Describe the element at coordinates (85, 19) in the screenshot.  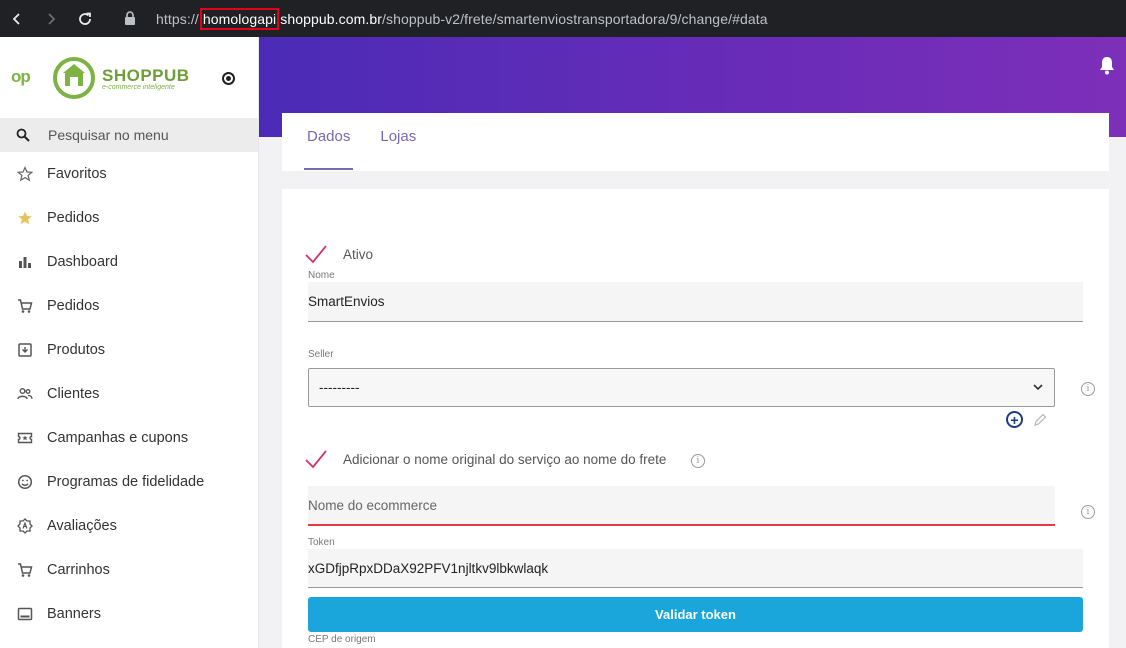
I see `reload-icon` at that location.